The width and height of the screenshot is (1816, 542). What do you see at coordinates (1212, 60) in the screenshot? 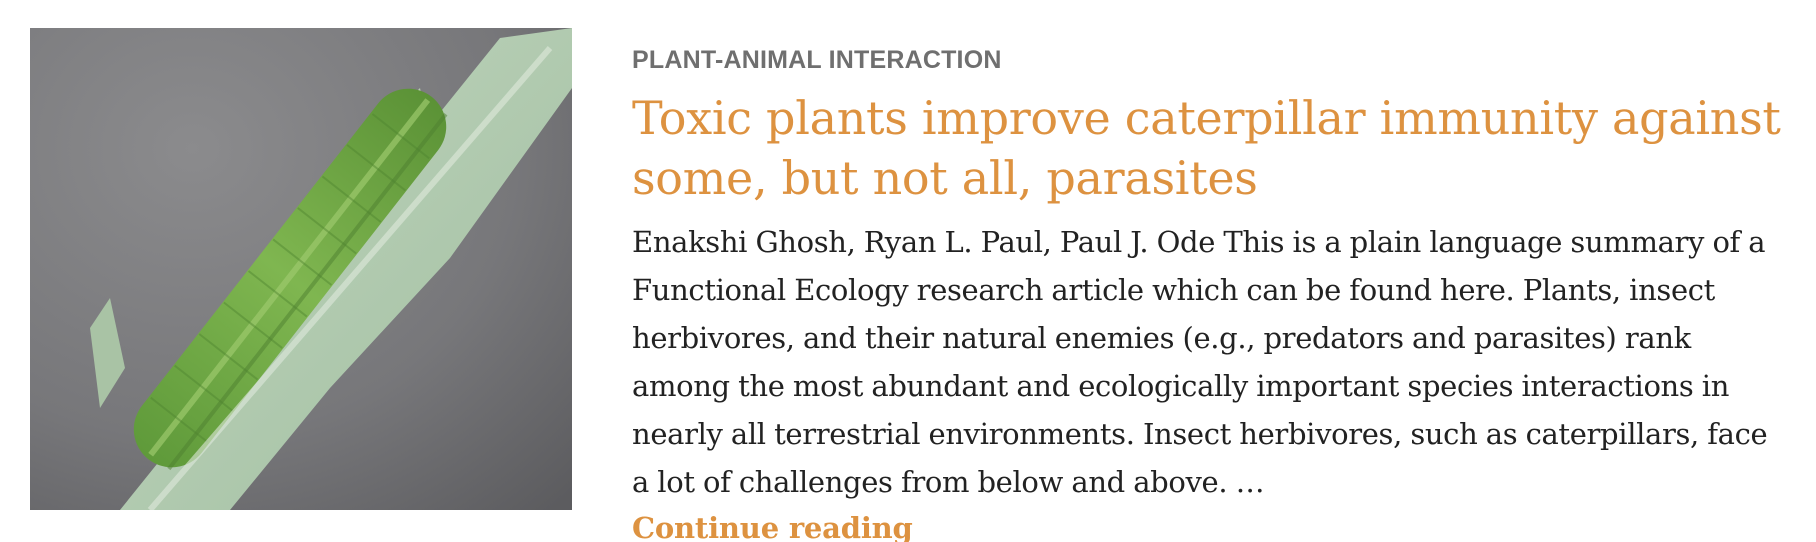
I see `post-category-link: PLANT-ANIMAL INTERACTION` at bounding box center [1212, 60].